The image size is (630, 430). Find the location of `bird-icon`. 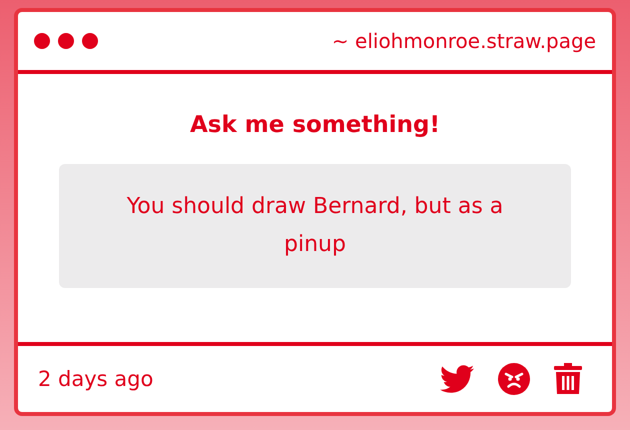

bird-icon is located at coordinates (457, 379).